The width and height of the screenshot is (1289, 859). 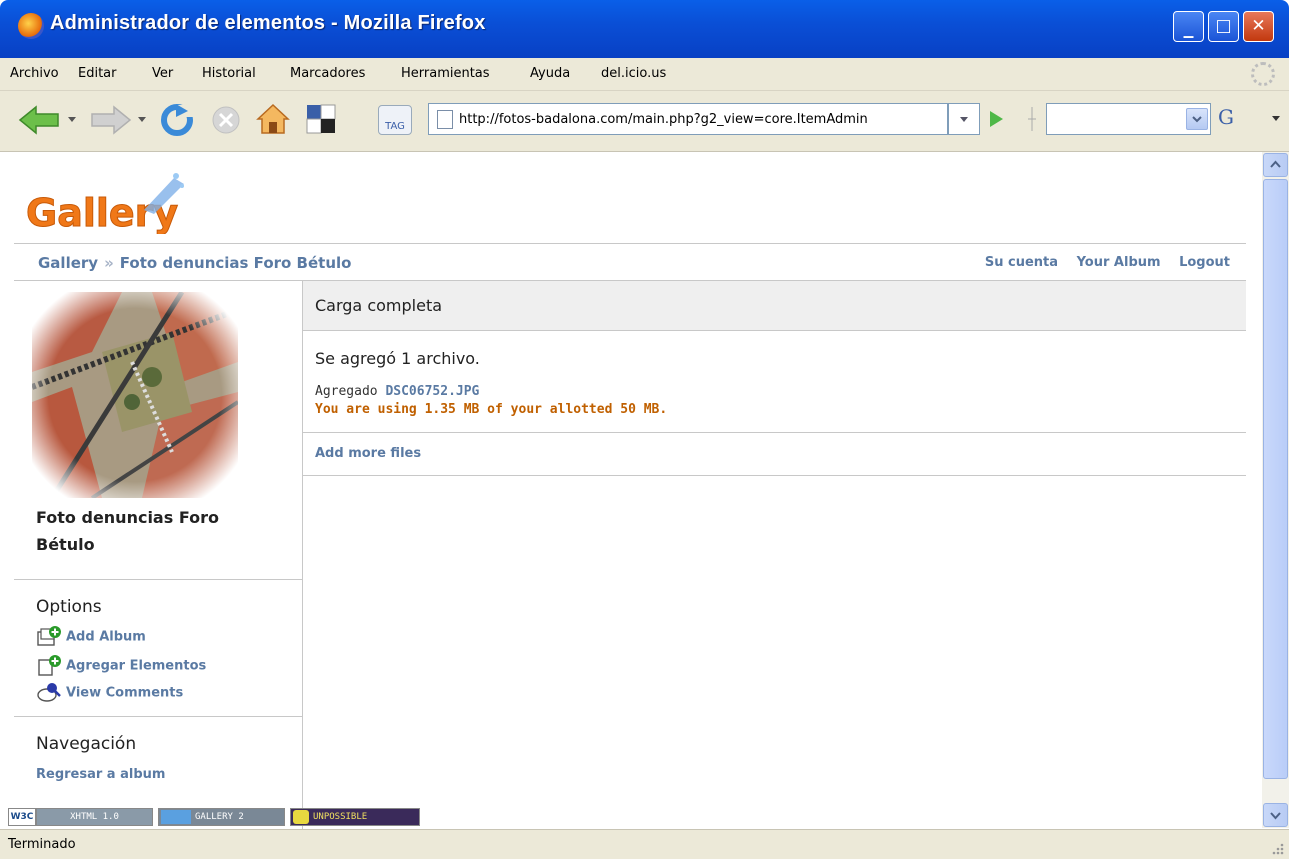 What do you see at coordinates (68, 263) in the screenshot?
I see `breadcrumb-gallery-link: Gallery` at bounding box center [68, 263].